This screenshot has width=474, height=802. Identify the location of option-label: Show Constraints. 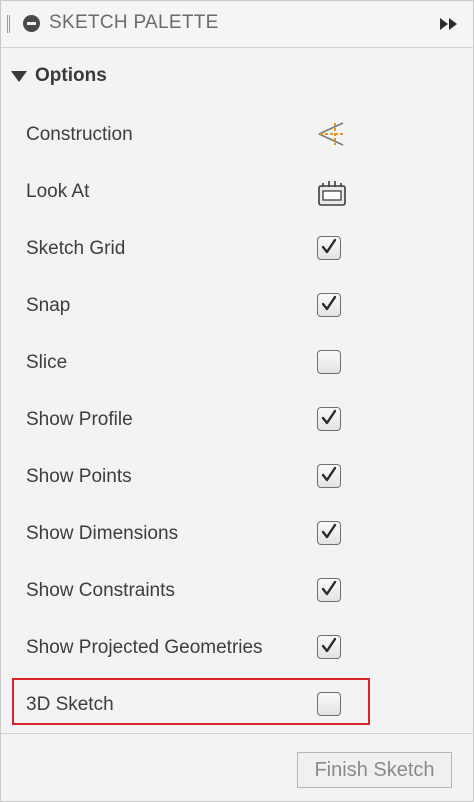
(100, 590).